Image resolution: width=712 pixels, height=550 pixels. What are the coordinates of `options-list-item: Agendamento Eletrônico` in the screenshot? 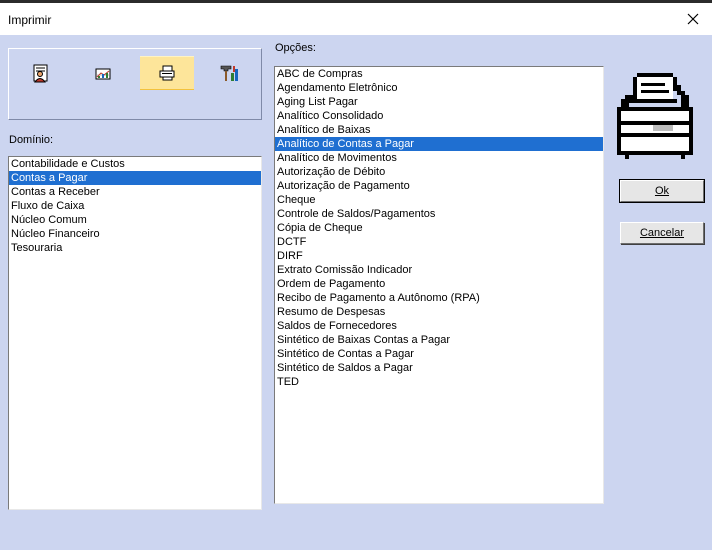 It's located at (439, 88).